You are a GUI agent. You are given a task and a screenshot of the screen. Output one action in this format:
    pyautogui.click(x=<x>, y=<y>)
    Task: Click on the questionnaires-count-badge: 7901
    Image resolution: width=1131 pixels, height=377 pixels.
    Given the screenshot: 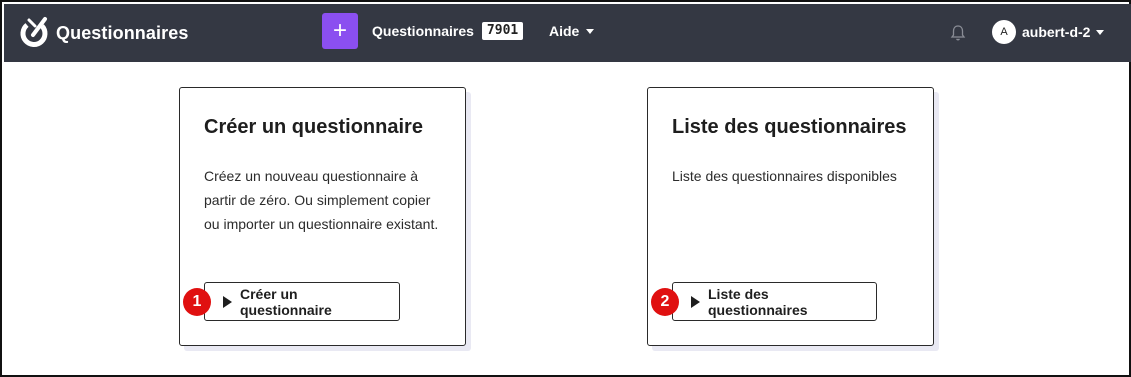 What is the action you would take?
    pyautogui.click(x=502, y=31)
    